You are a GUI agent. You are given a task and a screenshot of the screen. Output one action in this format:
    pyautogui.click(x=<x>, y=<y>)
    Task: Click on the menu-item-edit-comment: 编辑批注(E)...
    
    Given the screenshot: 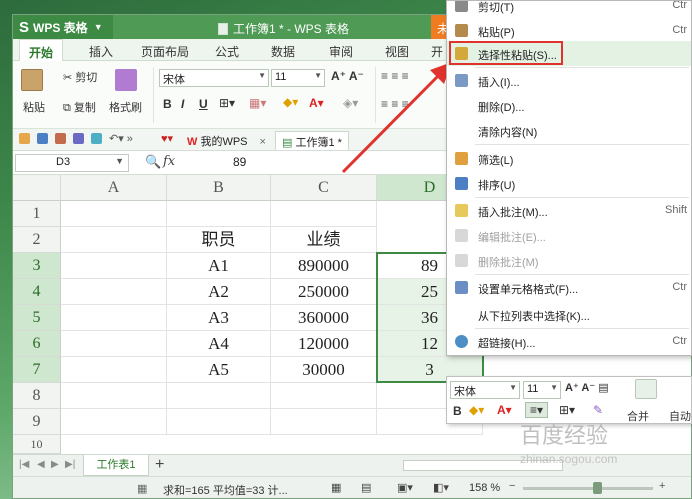 What is the action you would take?
    pyautogui.click(x=569, y=235)
    